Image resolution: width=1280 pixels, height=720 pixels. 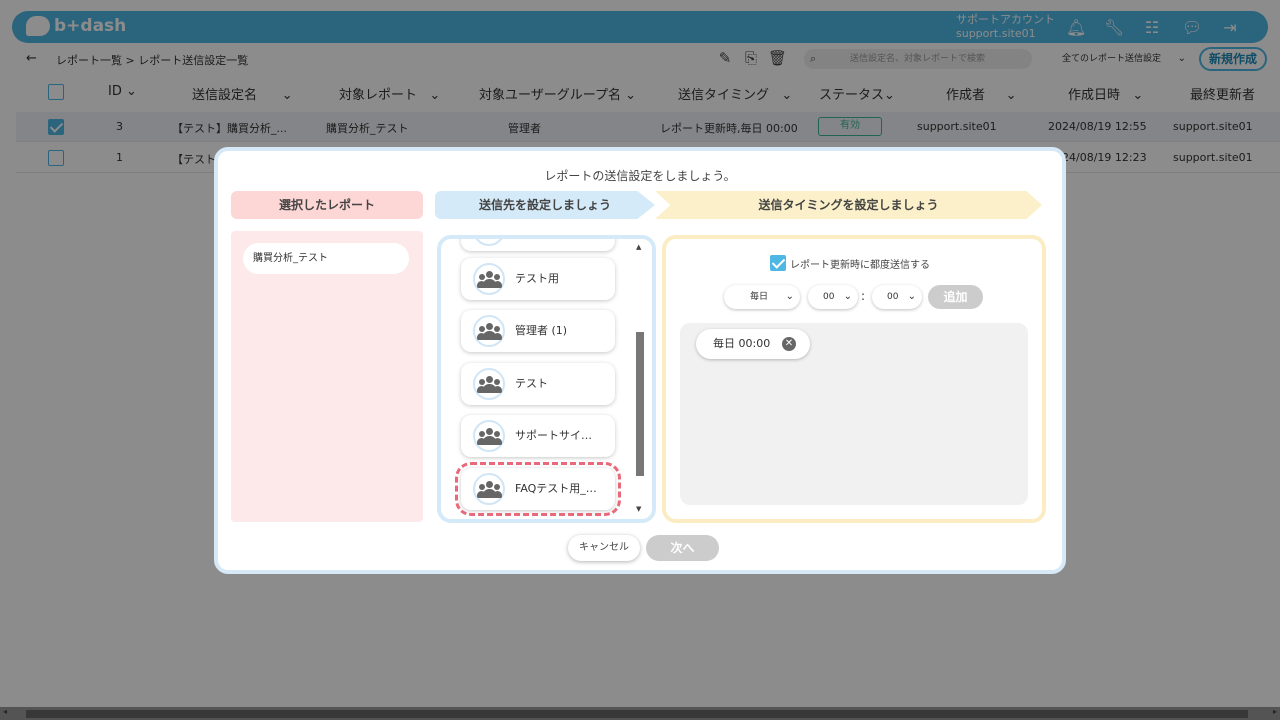 What do you see at coordinates (848, 205) in the screenshot?
I see `step-timing: 送信タイミングを設定しましょう` at bounding box center [848, 205].